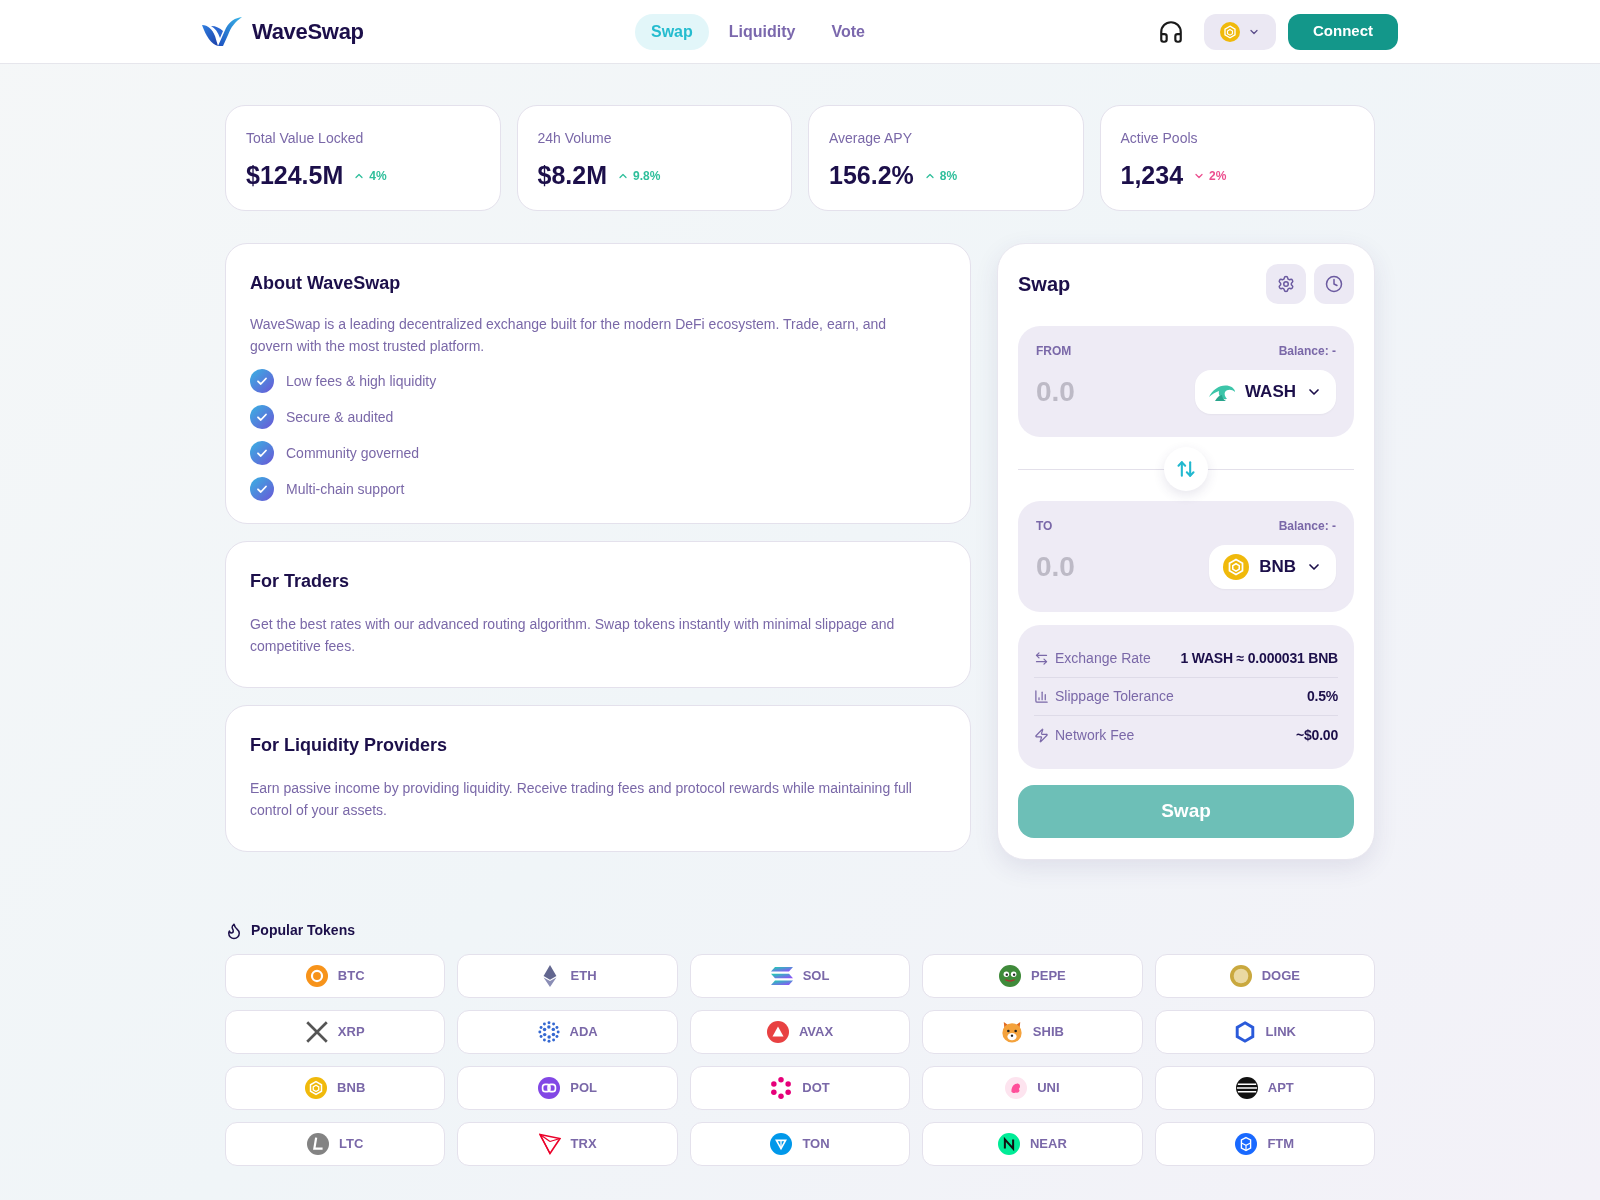 This screenshot has height=1200, width=1600. I want to click on stat-value: $124.5M, so click(295, 175).